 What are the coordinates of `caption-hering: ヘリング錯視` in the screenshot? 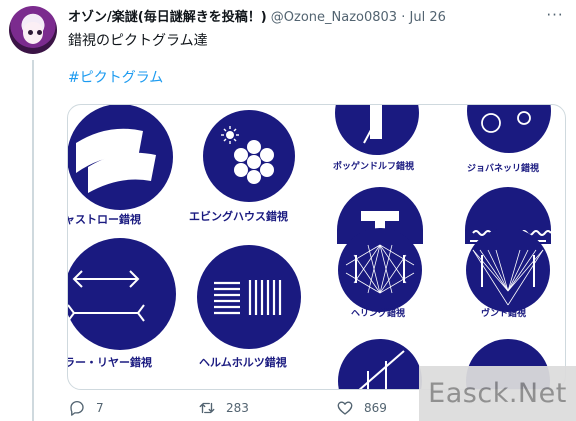 It's located at (378, 313).